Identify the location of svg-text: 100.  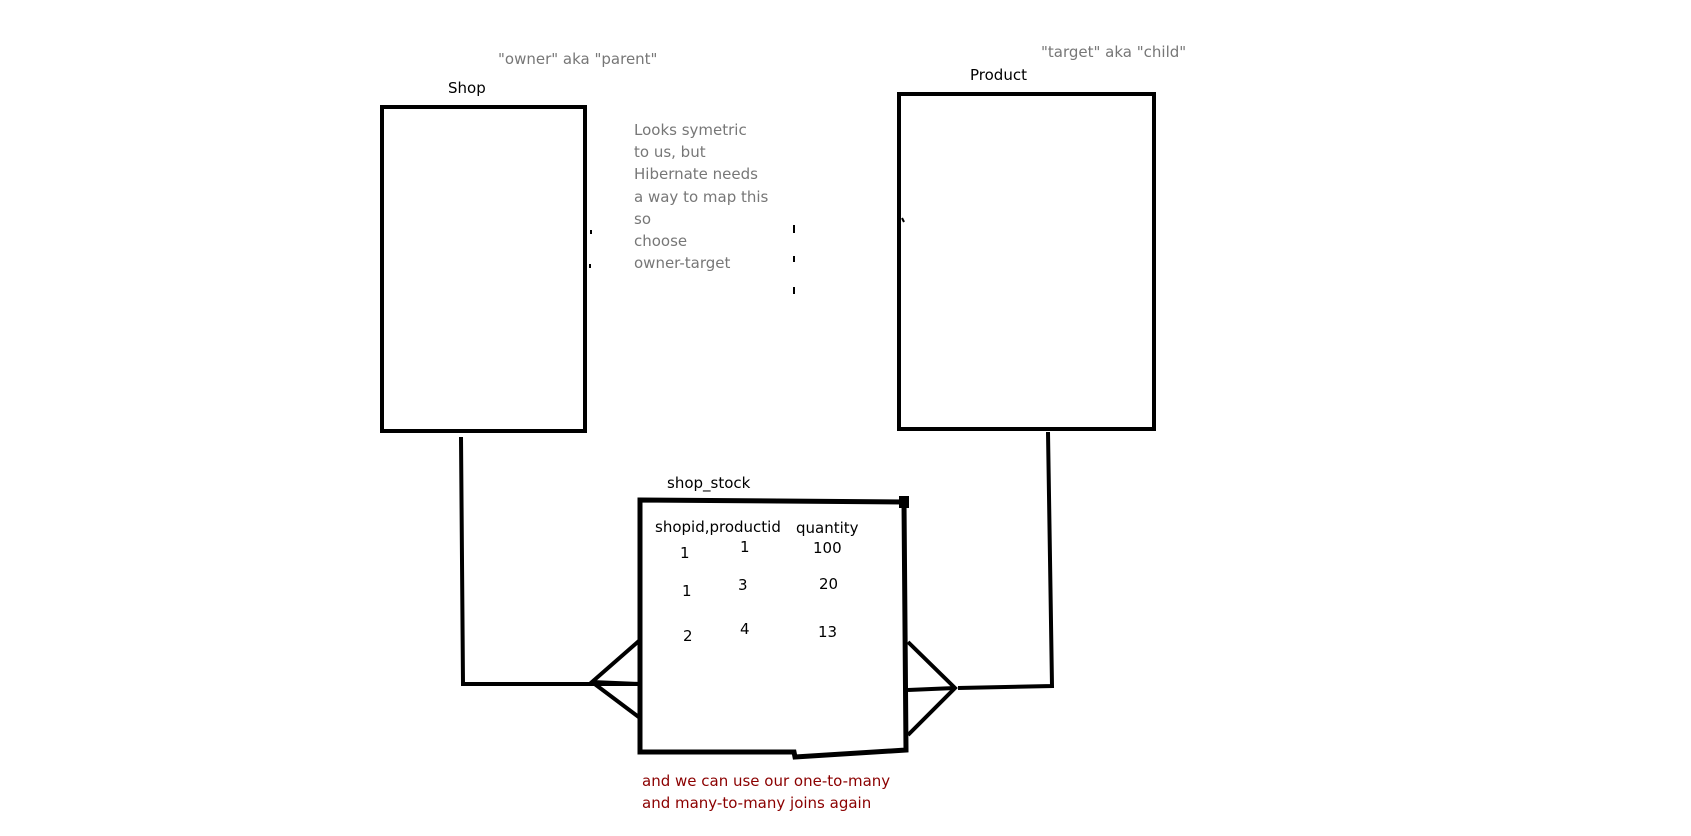
(827, 548).